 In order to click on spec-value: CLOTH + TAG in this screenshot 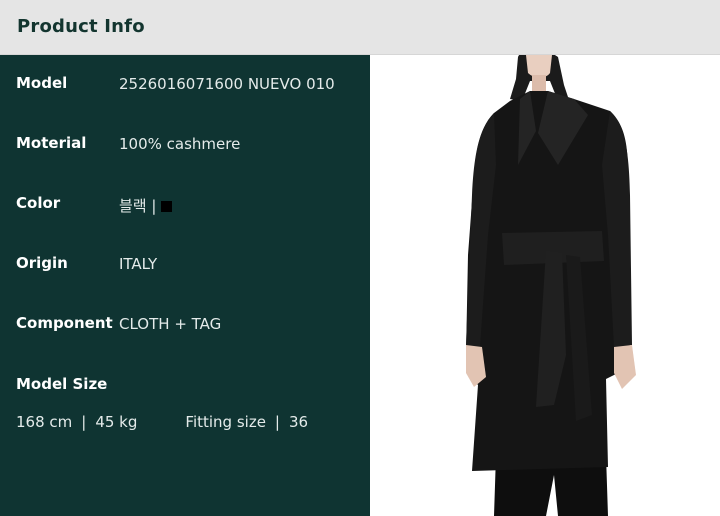, I will do `click(170, 324)`.